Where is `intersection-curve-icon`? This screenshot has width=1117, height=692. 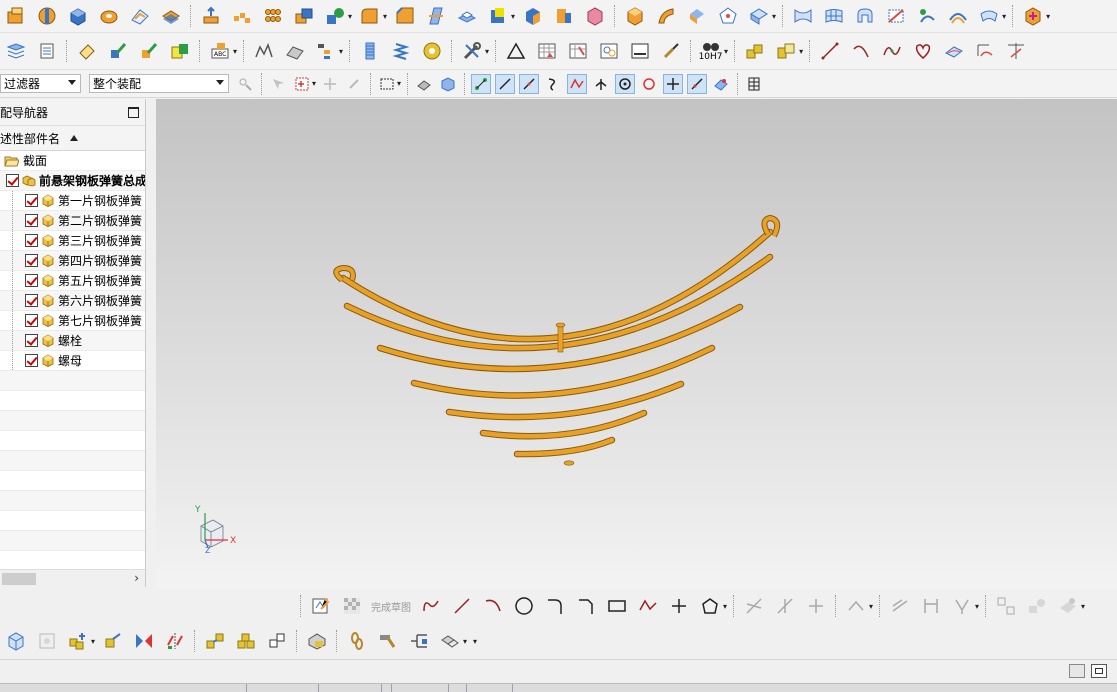
intersection-curve-icon is located at coordinates (1015, 51).